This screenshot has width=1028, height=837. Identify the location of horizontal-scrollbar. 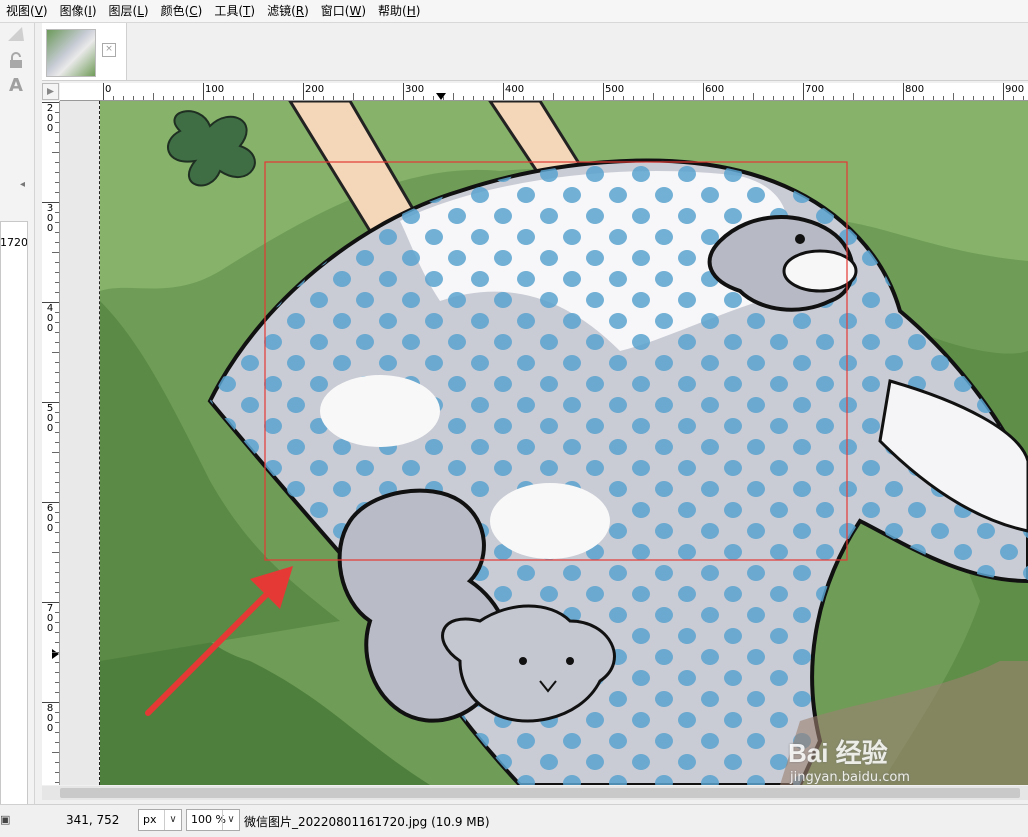
(535, 793).